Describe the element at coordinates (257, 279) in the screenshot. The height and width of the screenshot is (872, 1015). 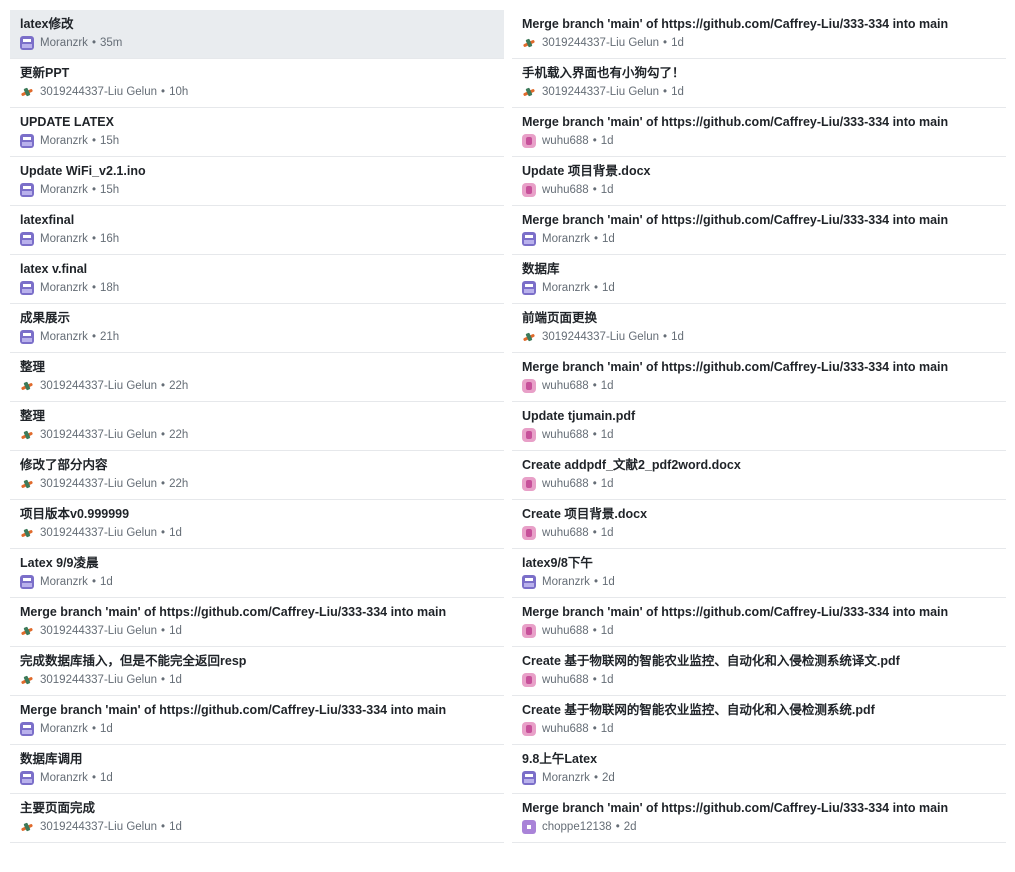
I see `commit-row: latex v.final Moranzrk • 18h` at that location.